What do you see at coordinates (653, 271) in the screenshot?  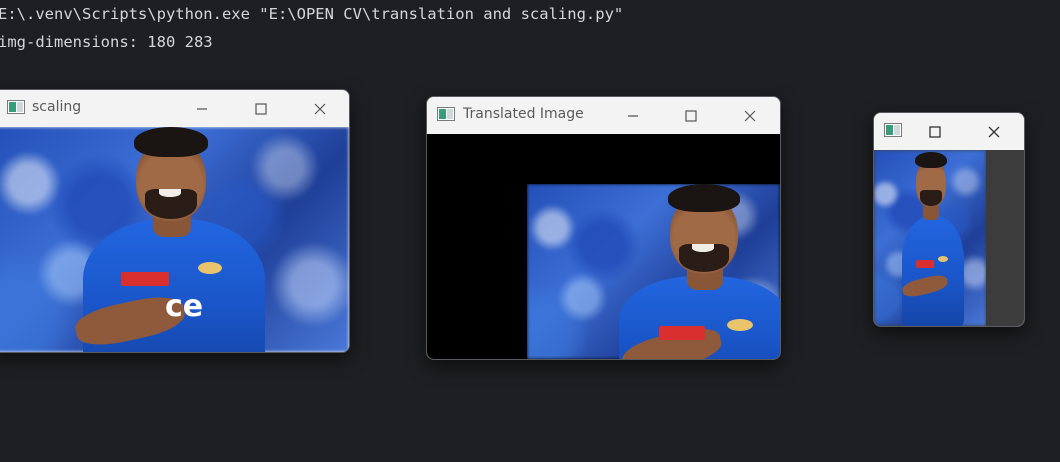 I see `player-photo-translated` at bounding box center [653, 271].